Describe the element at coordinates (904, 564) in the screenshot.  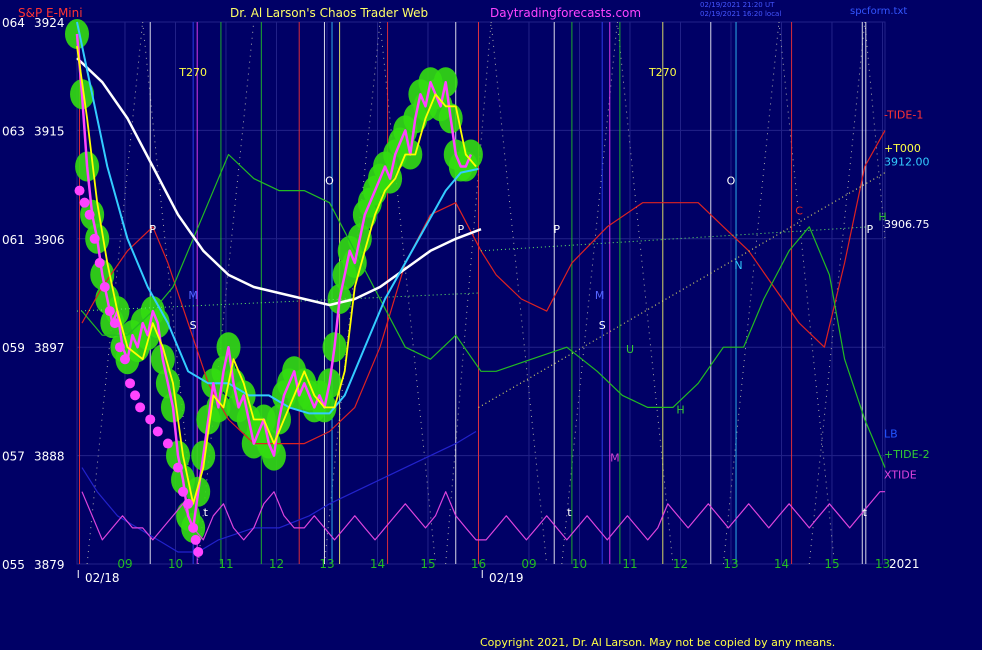
I see `year-label: 2021` at that location.